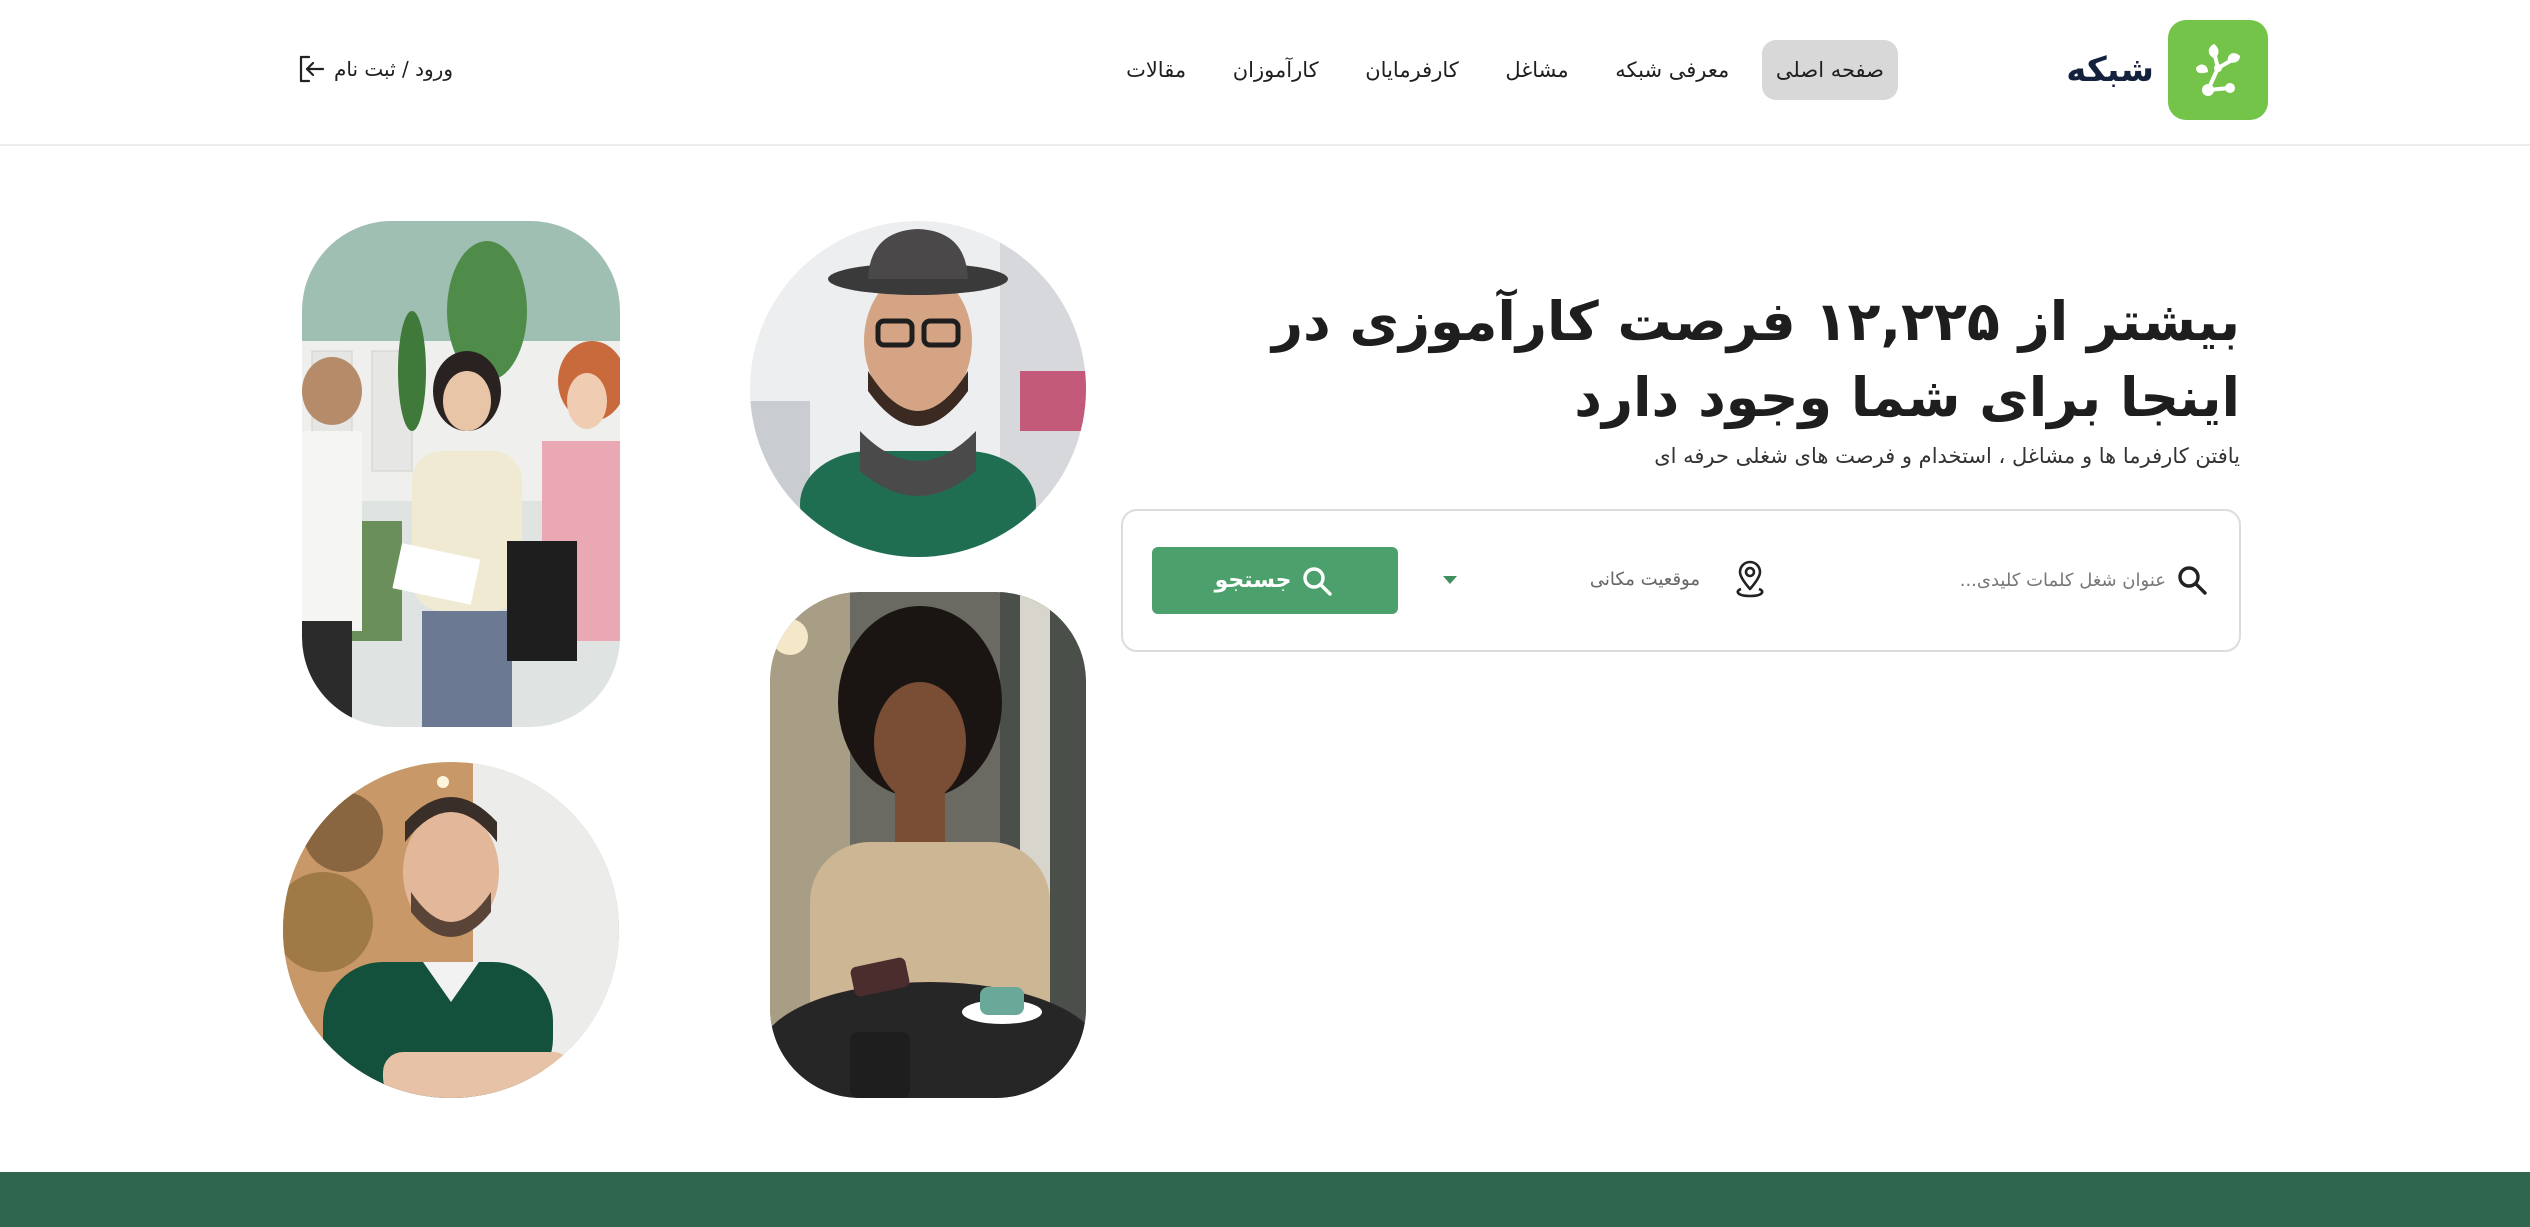 This screenshot has height=1227, width=2530. I want to click on location-select: موقعیت مکانی, so click(1600, 579).